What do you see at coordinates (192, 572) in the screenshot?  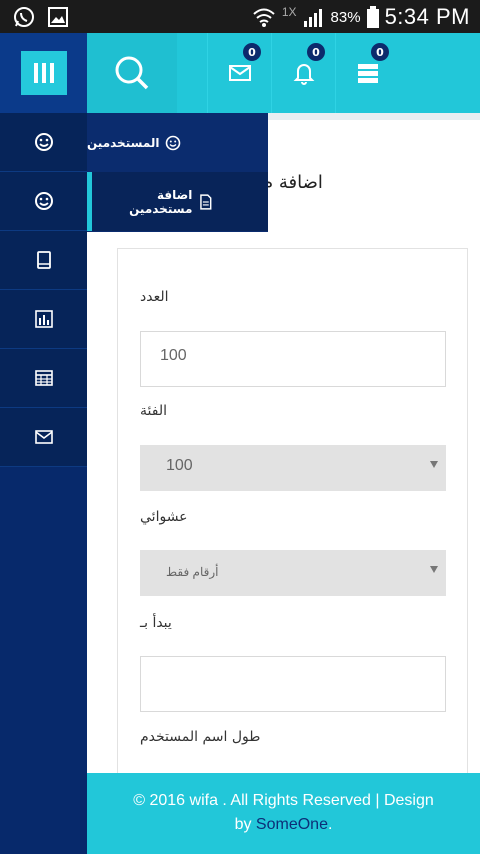 I see `random-value: أرقام فقط` at bounding box center [192, 572].